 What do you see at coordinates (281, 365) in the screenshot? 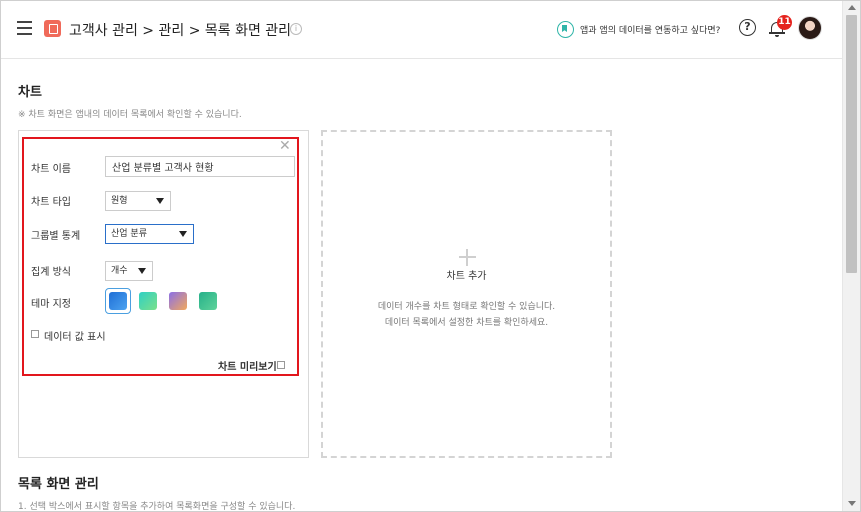
I see `chart-preview-checkbox` at bounding box center [281, 365].